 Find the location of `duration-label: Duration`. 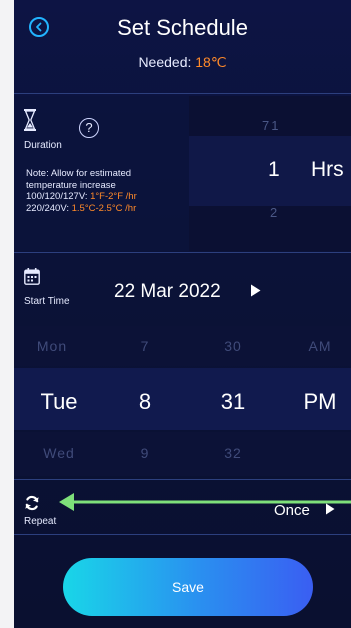

duration-label: Duration is located at coordinates (43, 145).